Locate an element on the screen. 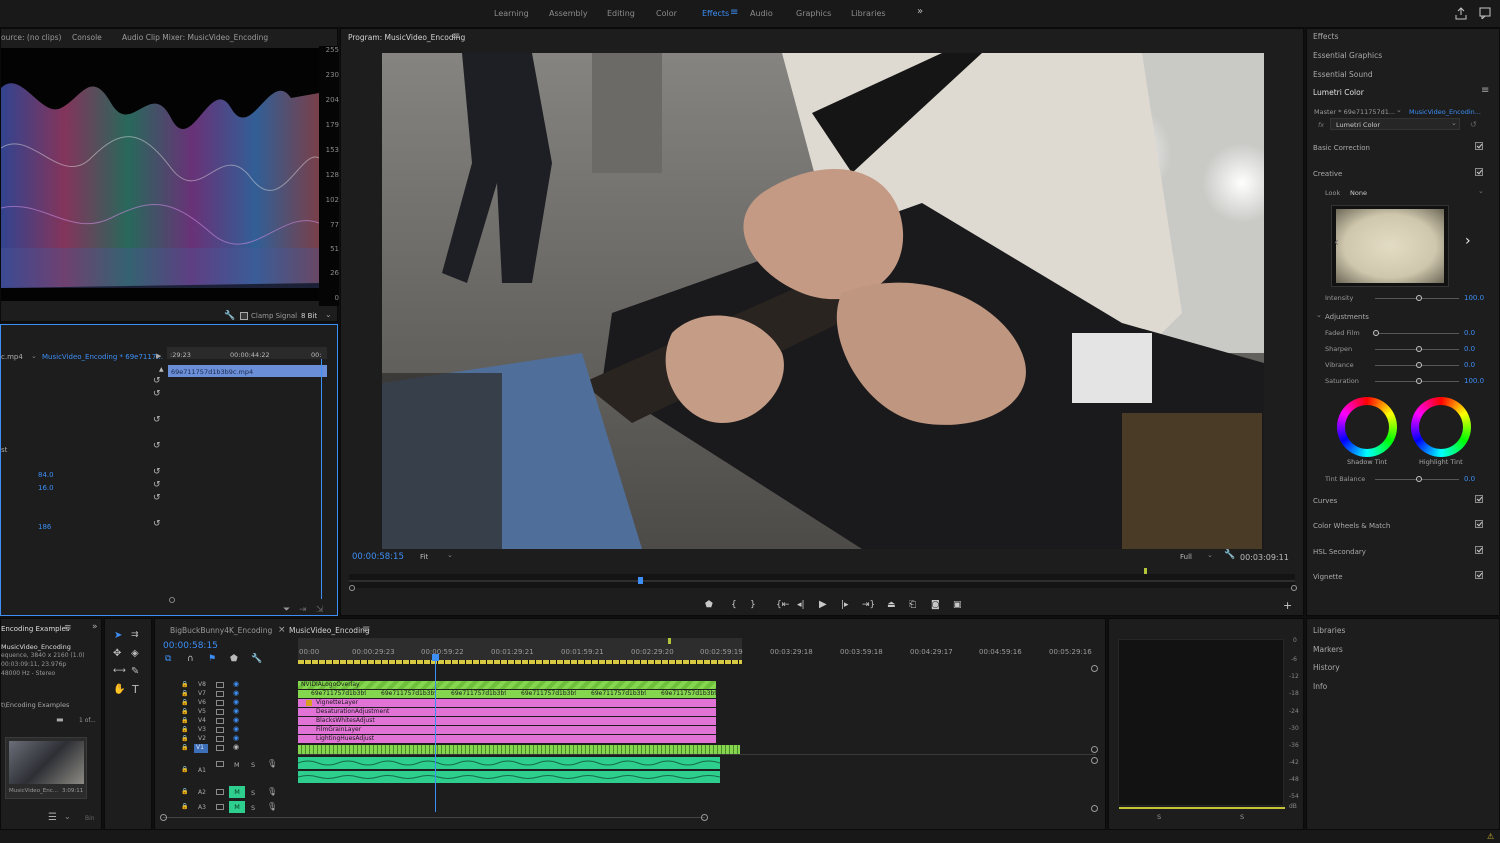  zoom-handle is located at coordinates (172, 600).